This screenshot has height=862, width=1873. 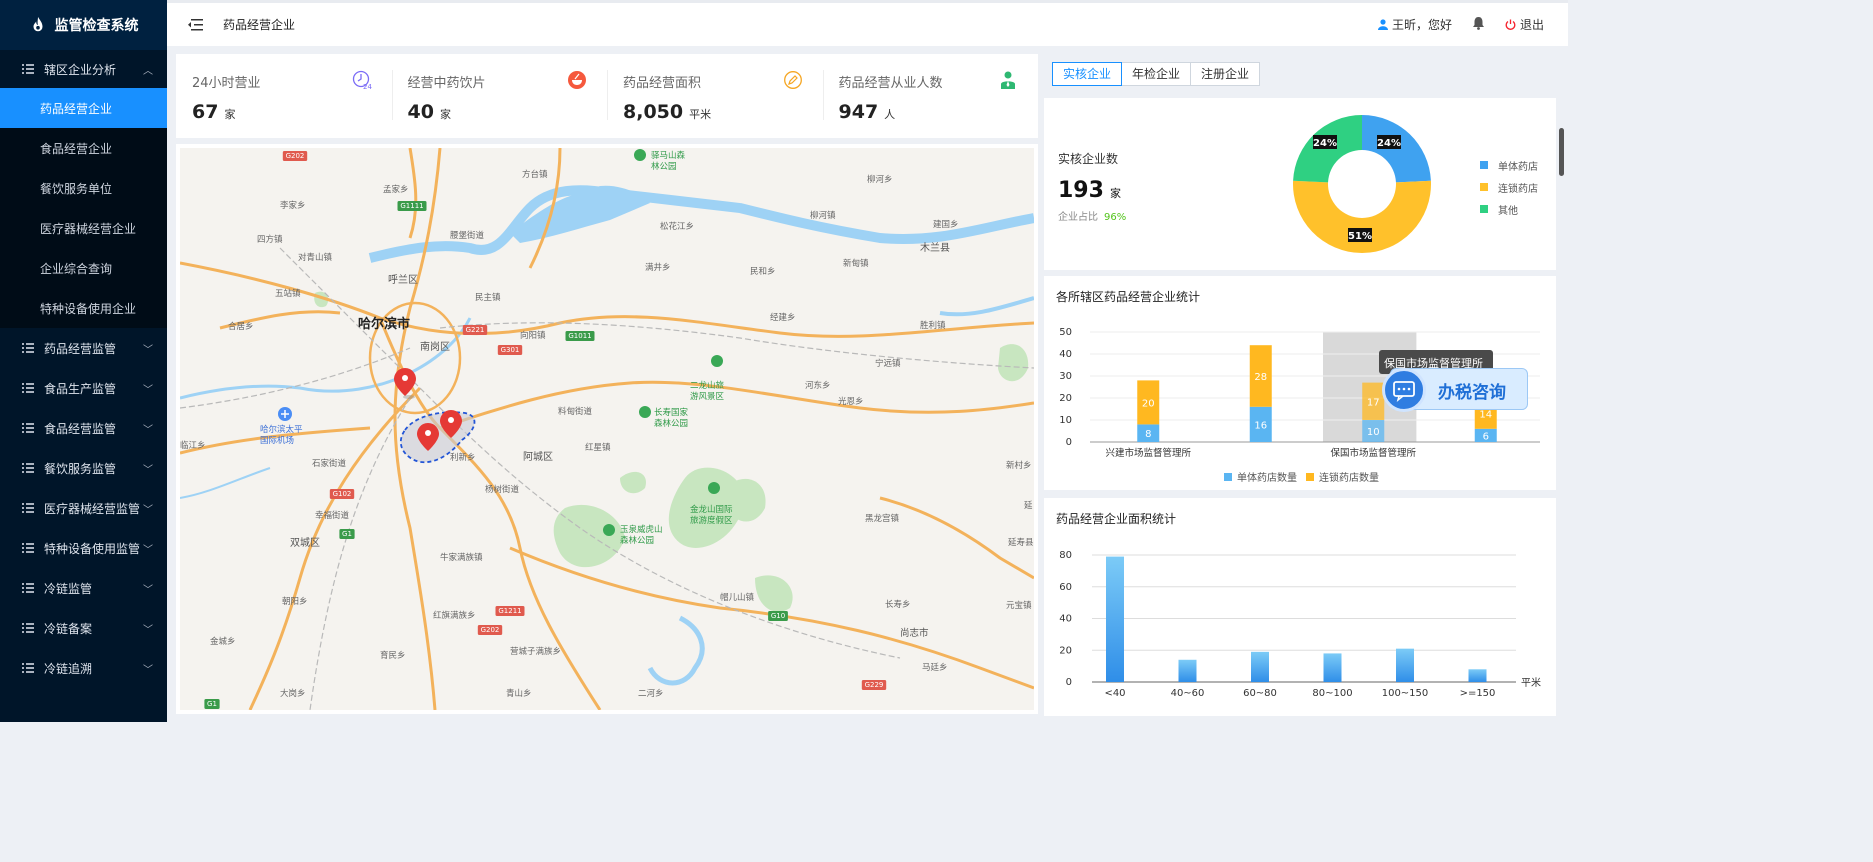 What do you see at coordinates (1373, 453) in the screenshot?
I see `x-tick-label: 保国市场监督管理所` at bounding box center [1373, 453].